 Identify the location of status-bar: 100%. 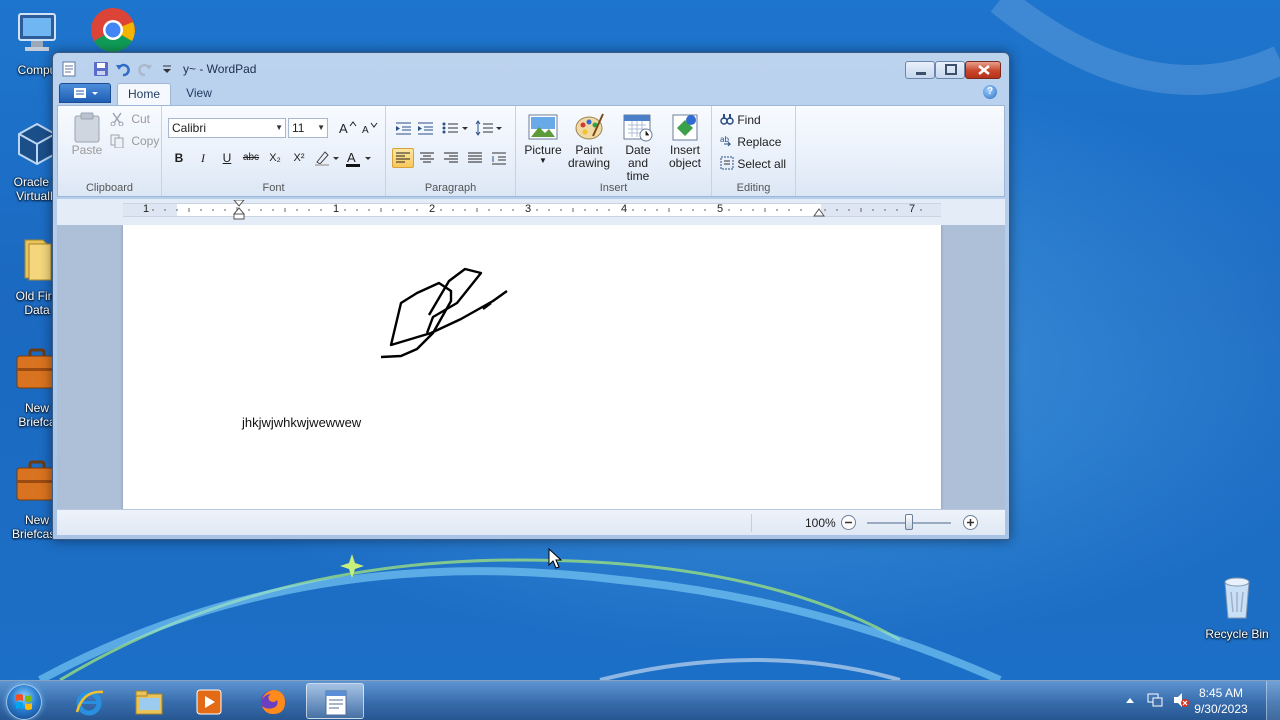
(531, 522).